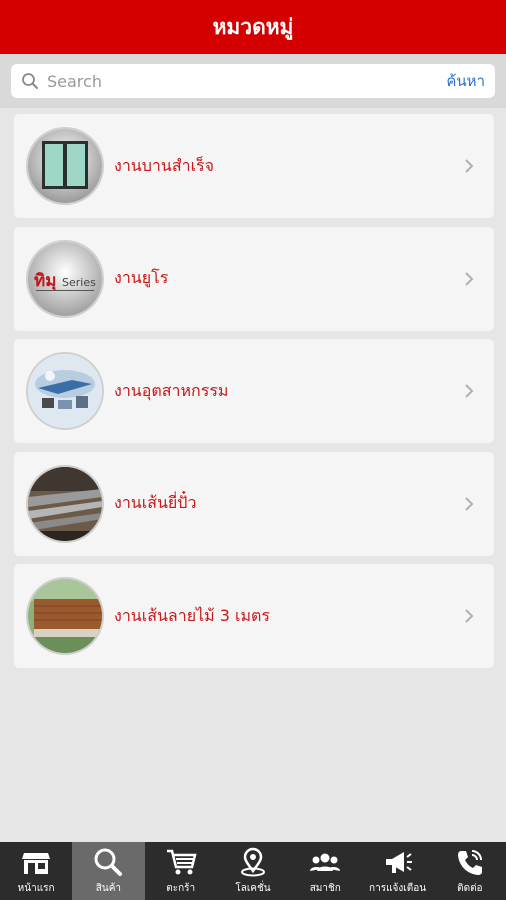  I want to click on location-pin-icon, so click(252, 862).